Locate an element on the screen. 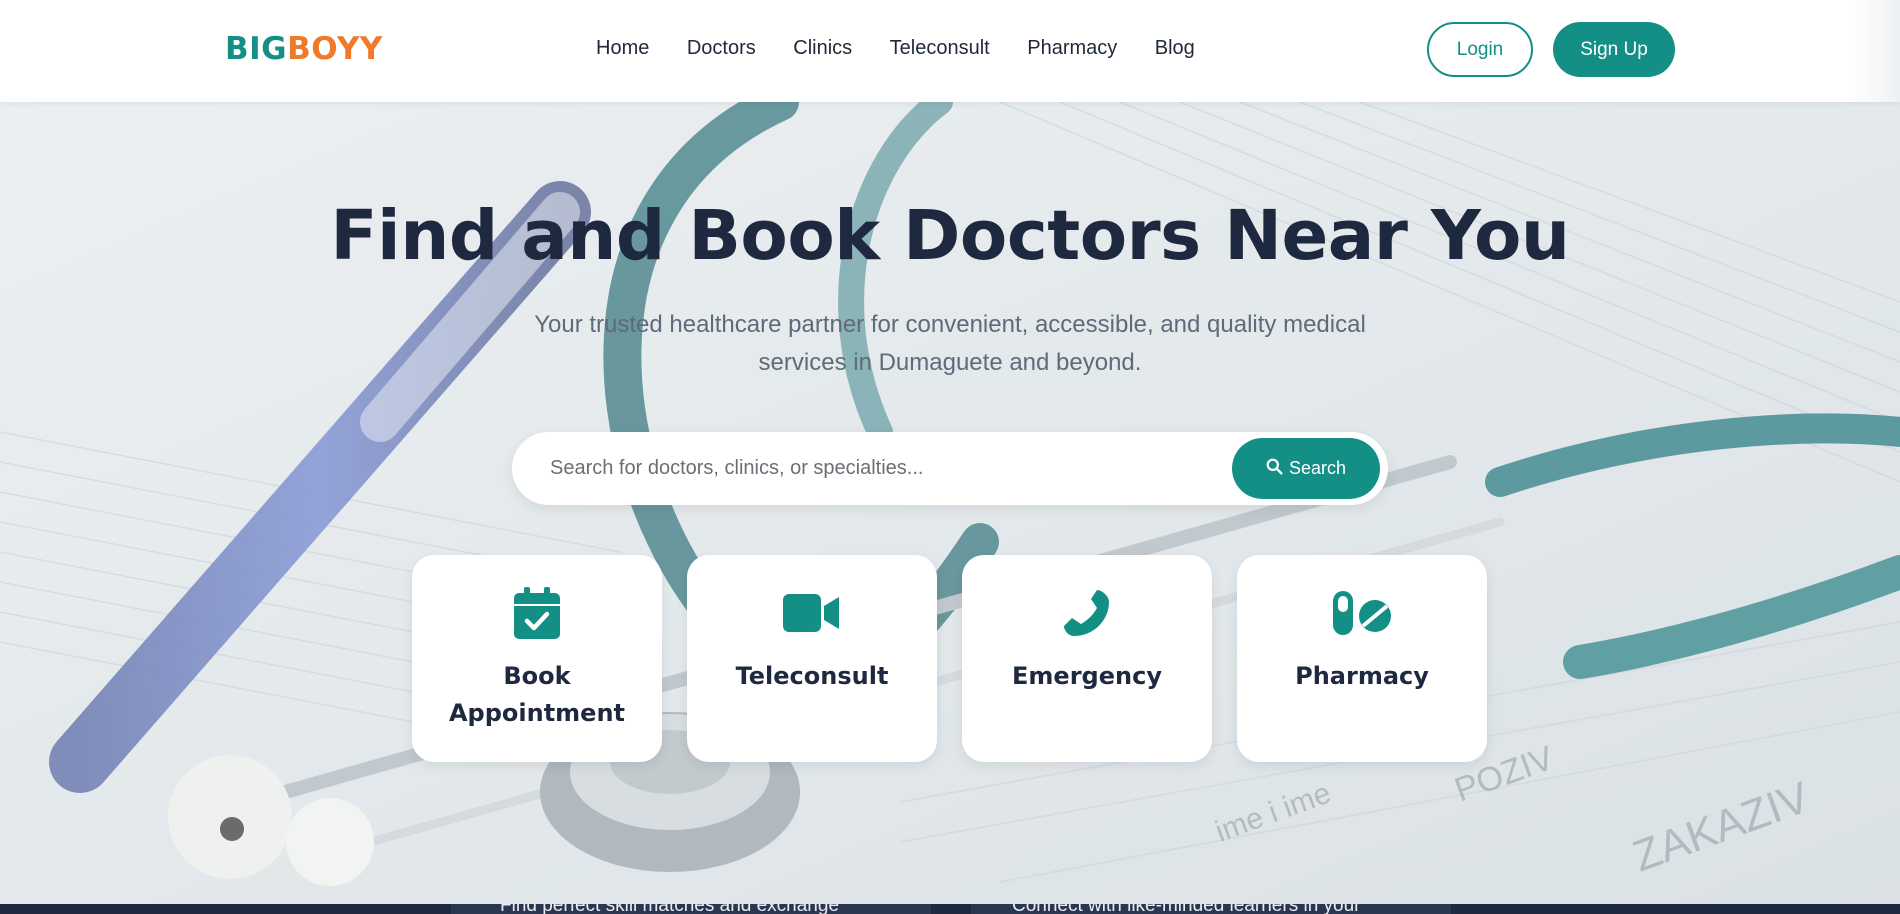  pills-icon is located at coordinates (1362, 613).